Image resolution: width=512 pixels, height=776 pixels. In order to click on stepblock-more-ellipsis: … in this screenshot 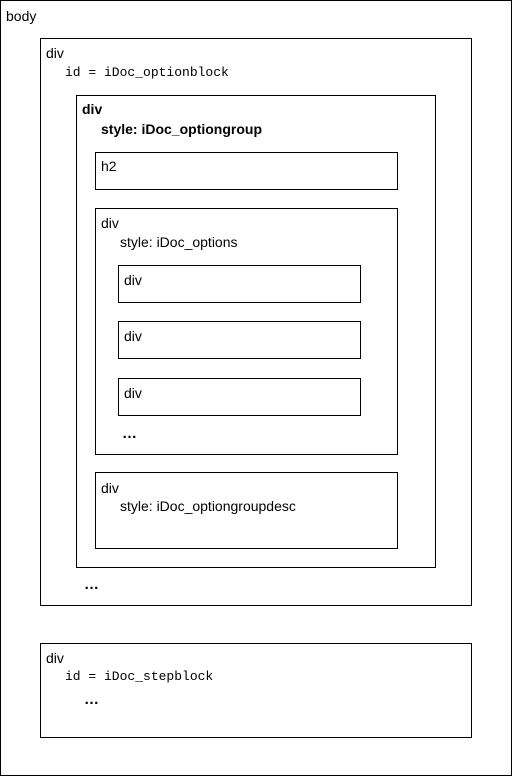, I will do `click(92, 699)`.